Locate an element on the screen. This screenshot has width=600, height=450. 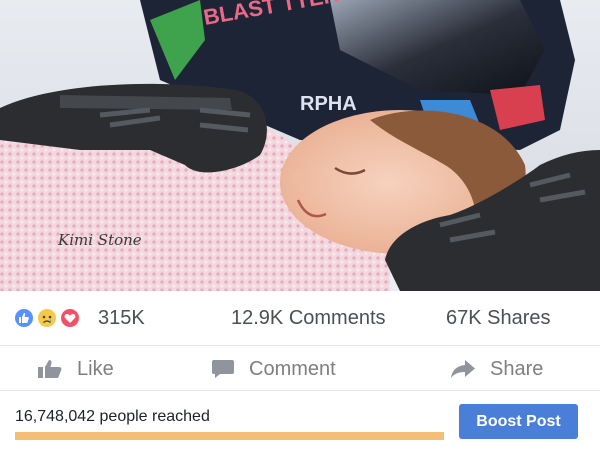
reaction-icons is located at coordinates (54, 318).